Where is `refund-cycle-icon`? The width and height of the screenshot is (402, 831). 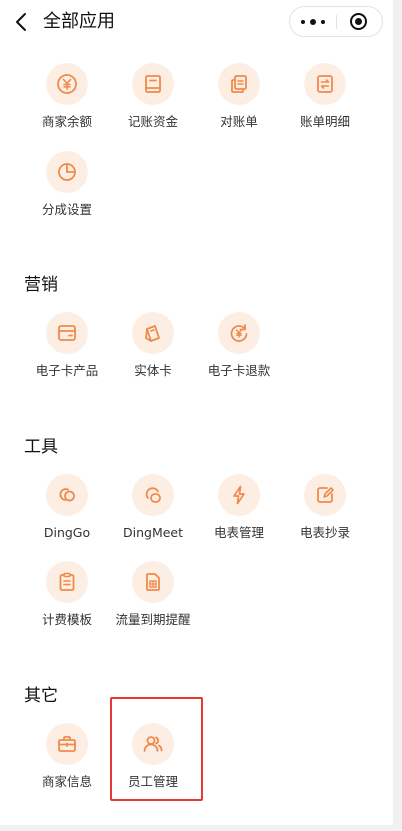
refund-cycle-icon is located at coordinates (239, 333).